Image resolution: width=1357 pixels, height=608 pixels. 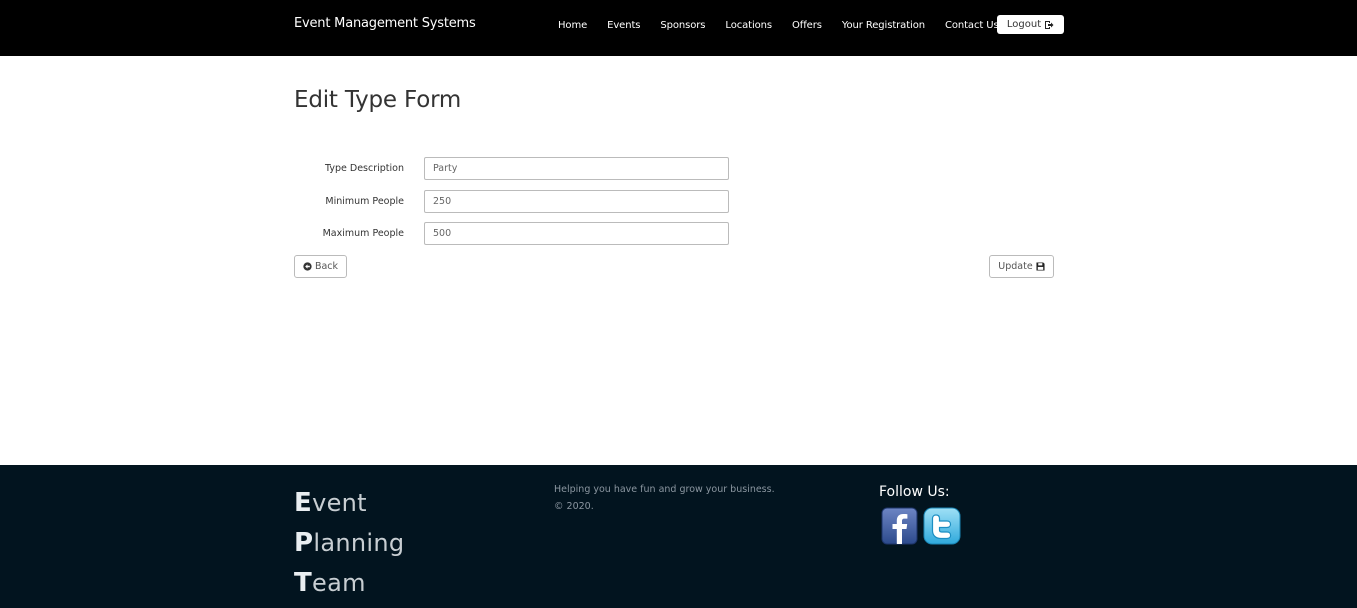 I want to click on update-button: Update, so click(x=1021, y=266).